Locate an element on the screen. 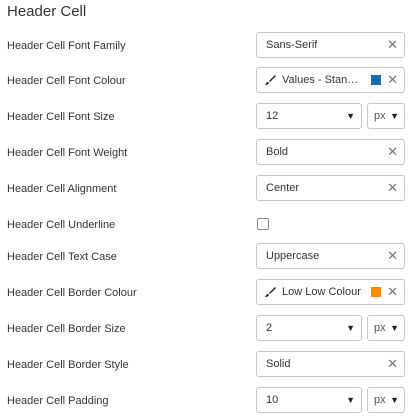  border-colour-swatch is located at coordinates (376, 292).